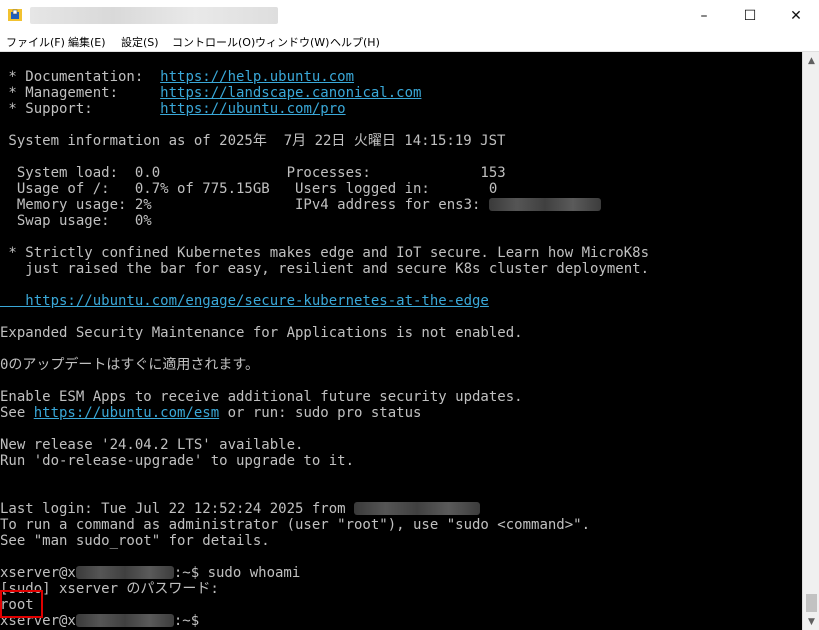  I want to click on app-icon, so click(15, 15).